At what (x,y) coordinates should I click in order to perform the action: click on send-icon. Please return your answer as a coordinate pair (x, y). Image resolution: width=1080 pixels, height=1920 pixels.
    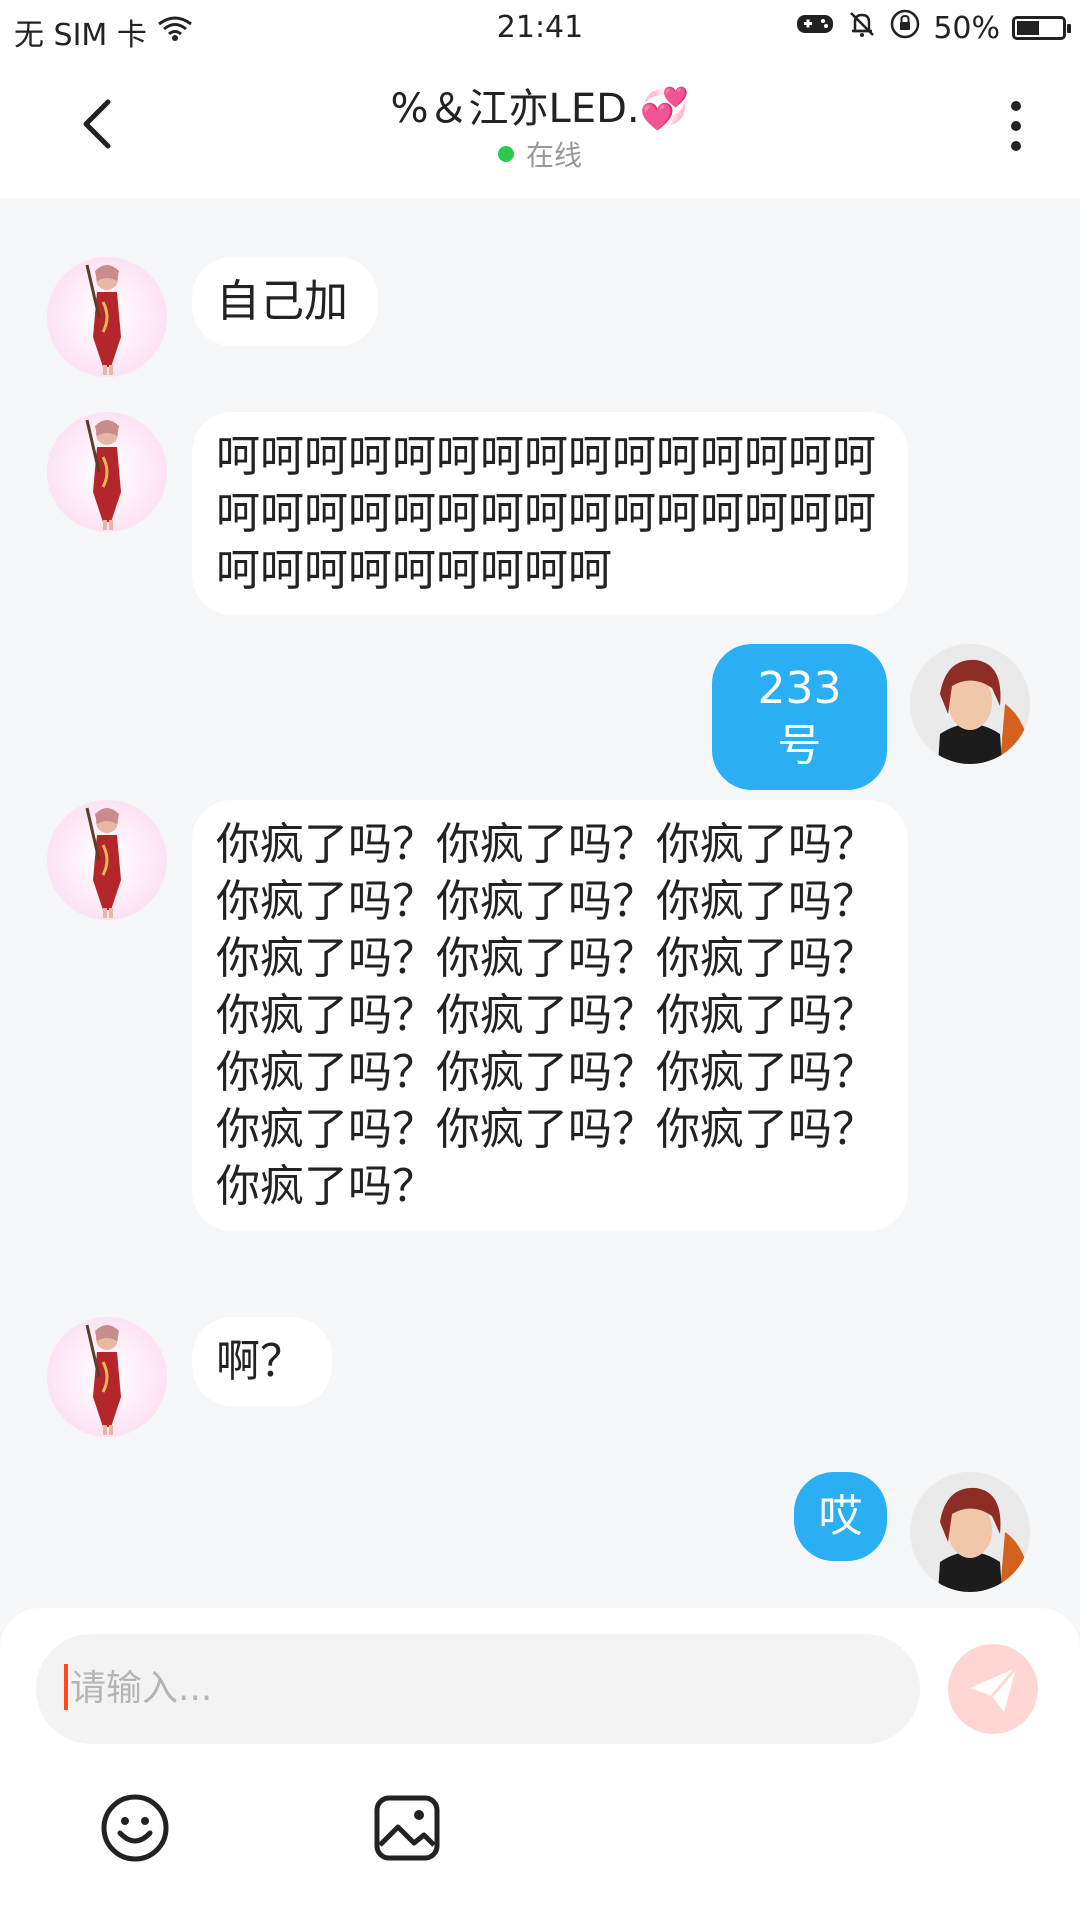
    Looking at the image, I should click on (994, 1689).